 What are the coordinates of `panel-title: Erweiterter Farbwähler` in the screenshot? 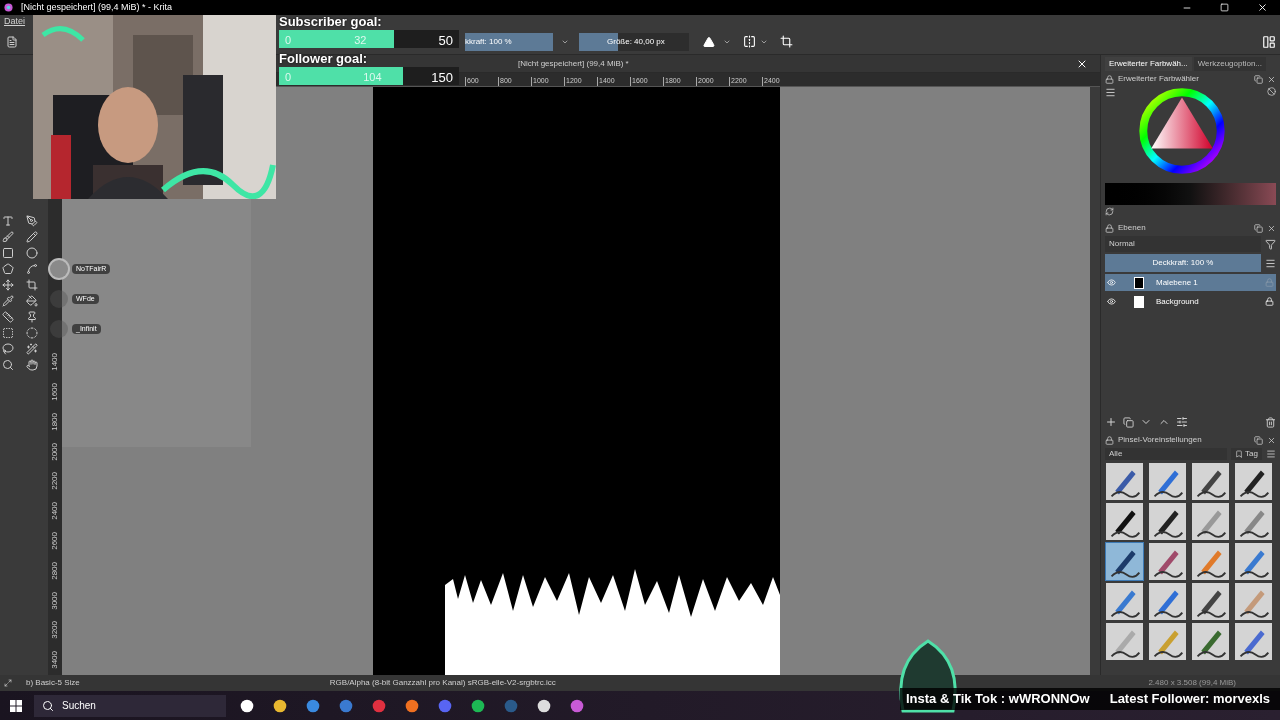 It's located at (1159, 79).